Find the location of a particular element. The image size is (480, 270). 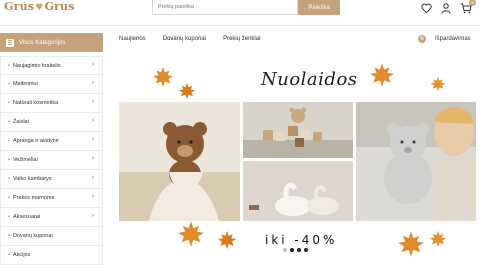

sidebar-item-label: Žaislai is located at coordinates (20, 122).